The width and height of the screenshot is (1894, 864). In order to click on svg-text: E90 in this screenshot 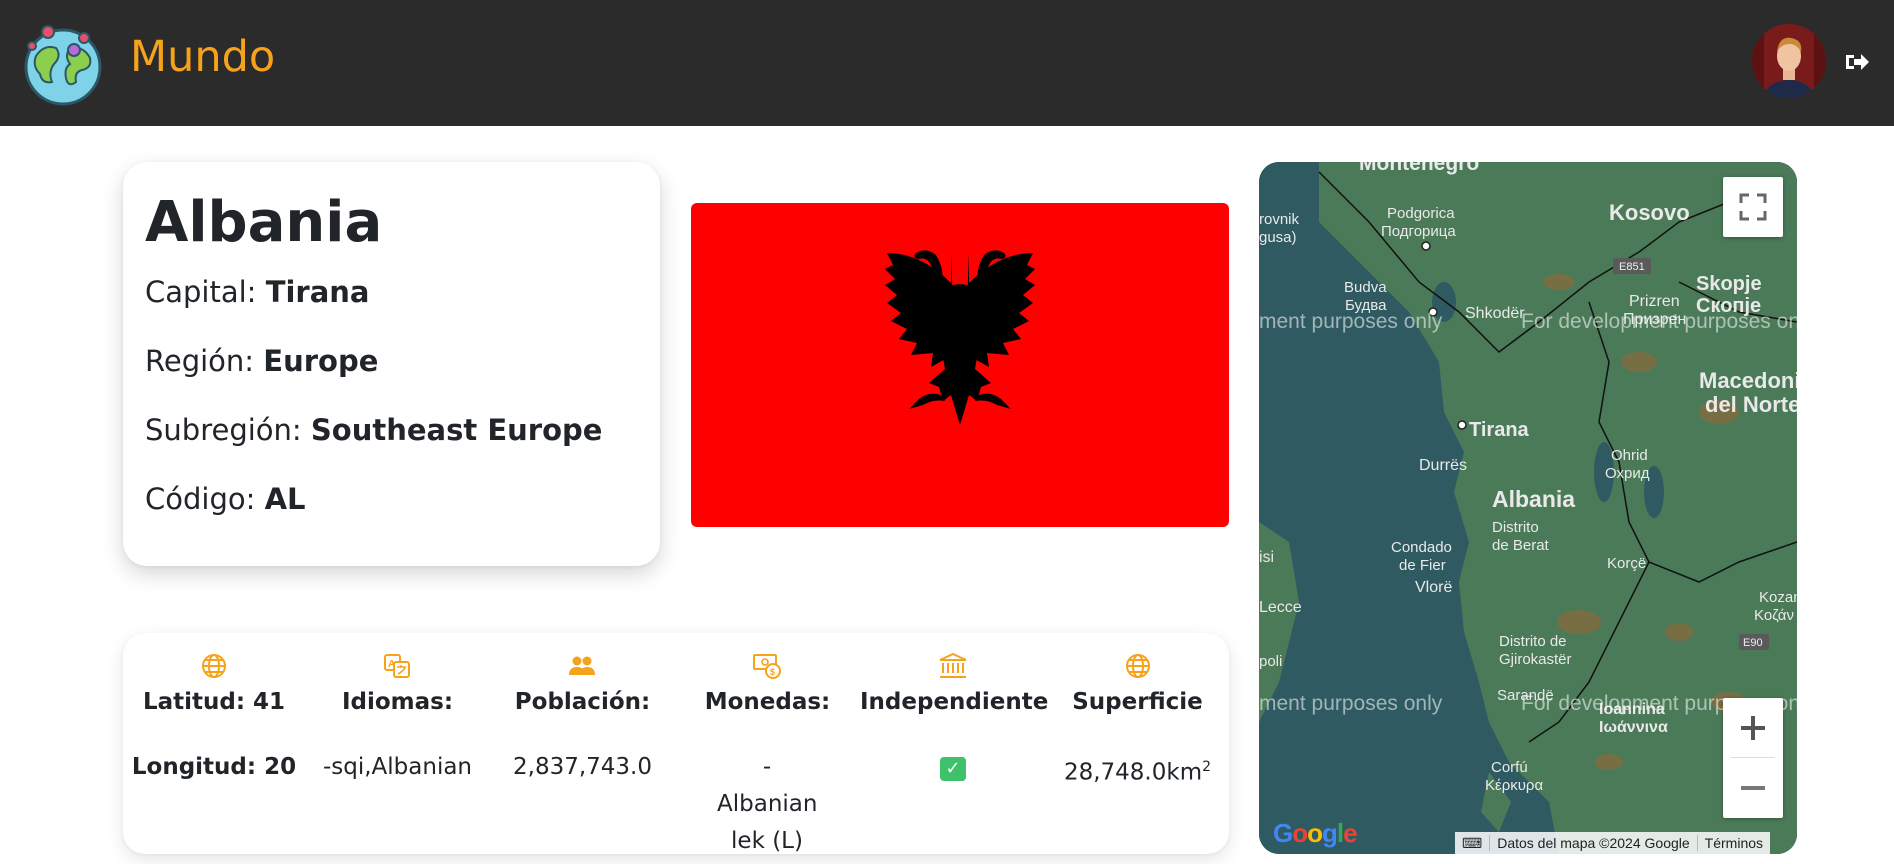, I will do `click(1753, 643)`.